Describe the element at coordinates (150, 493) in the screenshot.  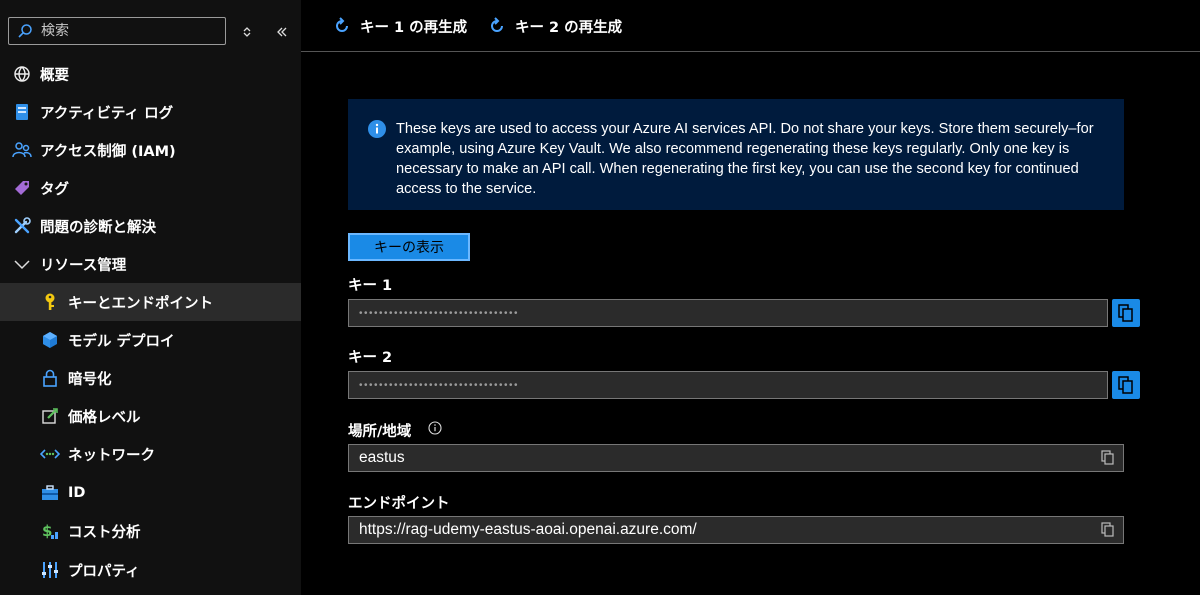
I see `sidebar-item-identity: ID` at that location.